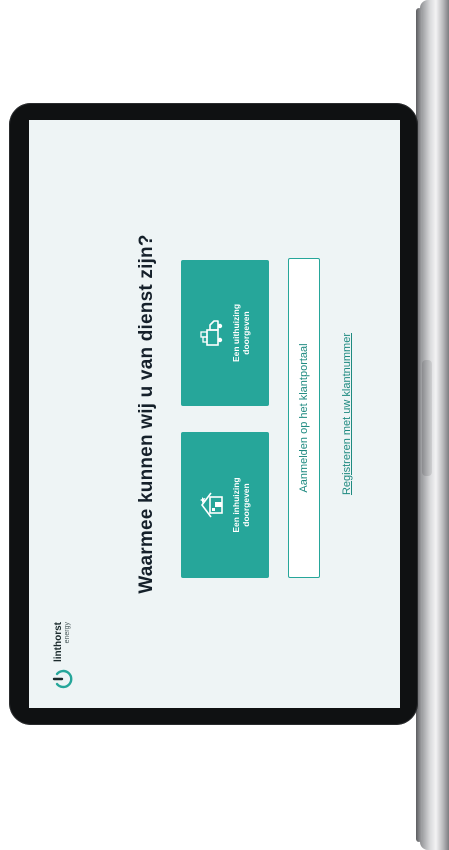  I want to click on move-out-button: Een uithuizing doorgeven, so click(225, 333).